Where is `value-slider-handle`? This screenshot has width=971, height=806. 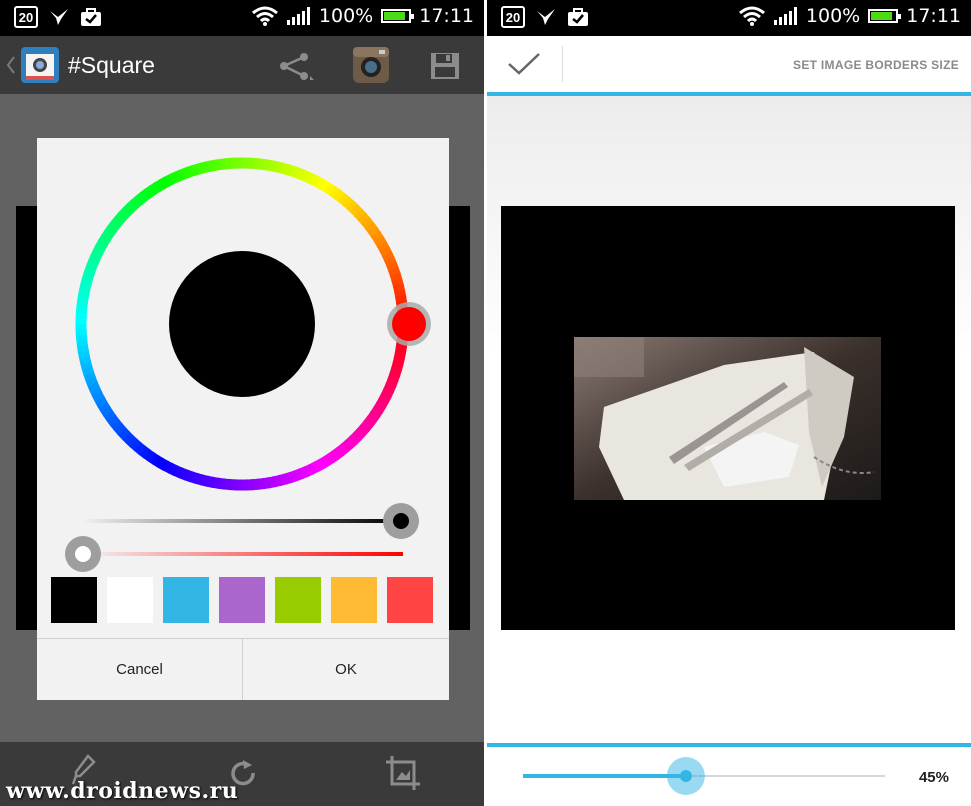
value-slider-handle is located at coordinates (401, 521).